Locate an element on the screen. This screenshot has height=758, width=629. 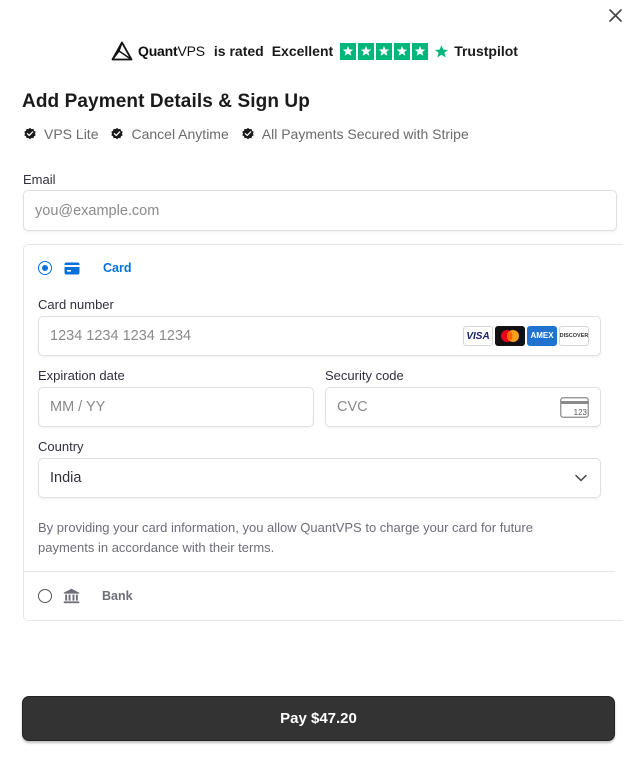
bank-icon is located at coordinates (71, 596).